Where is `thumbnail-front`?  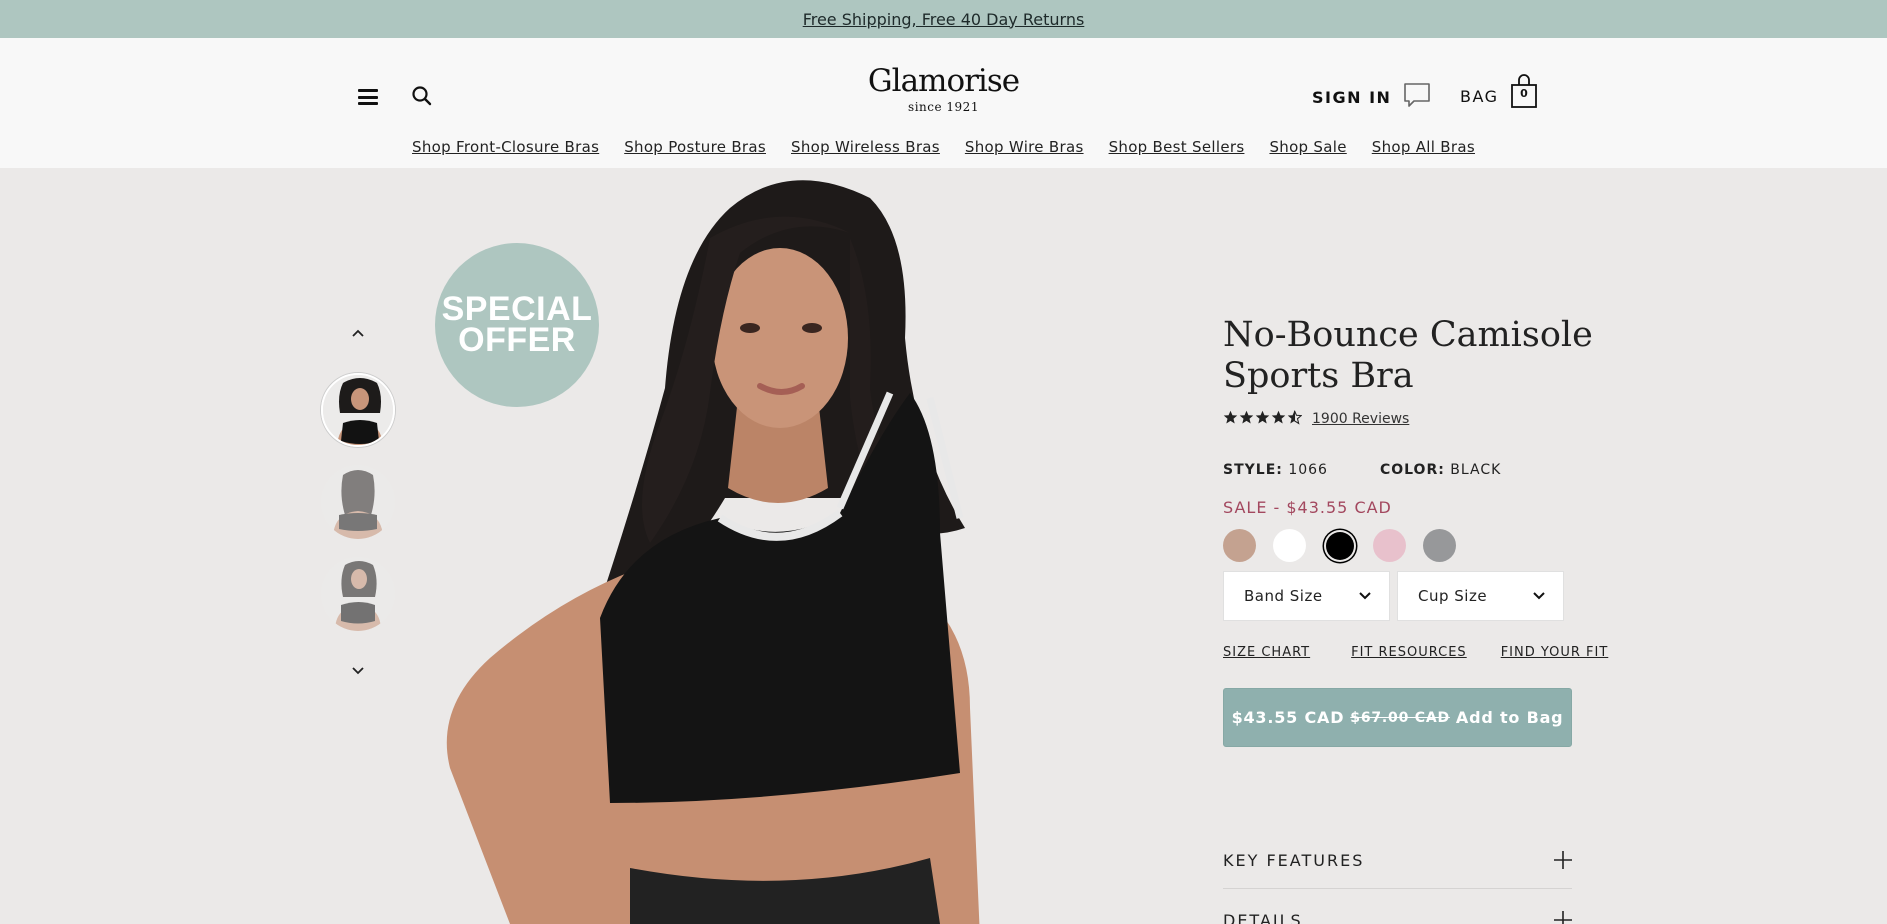
thumbnail-front is located at coordinates (358, 410).